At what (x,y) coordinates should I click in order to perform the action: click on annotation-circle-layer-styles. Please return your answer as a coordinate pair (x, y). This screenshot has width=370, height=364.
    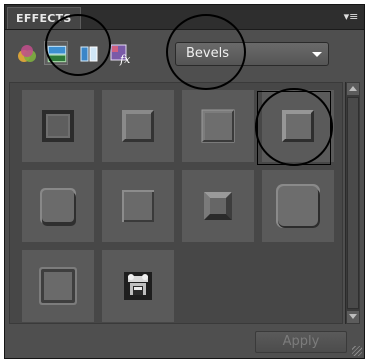
    Looking at the image, I should click on (78, 45).